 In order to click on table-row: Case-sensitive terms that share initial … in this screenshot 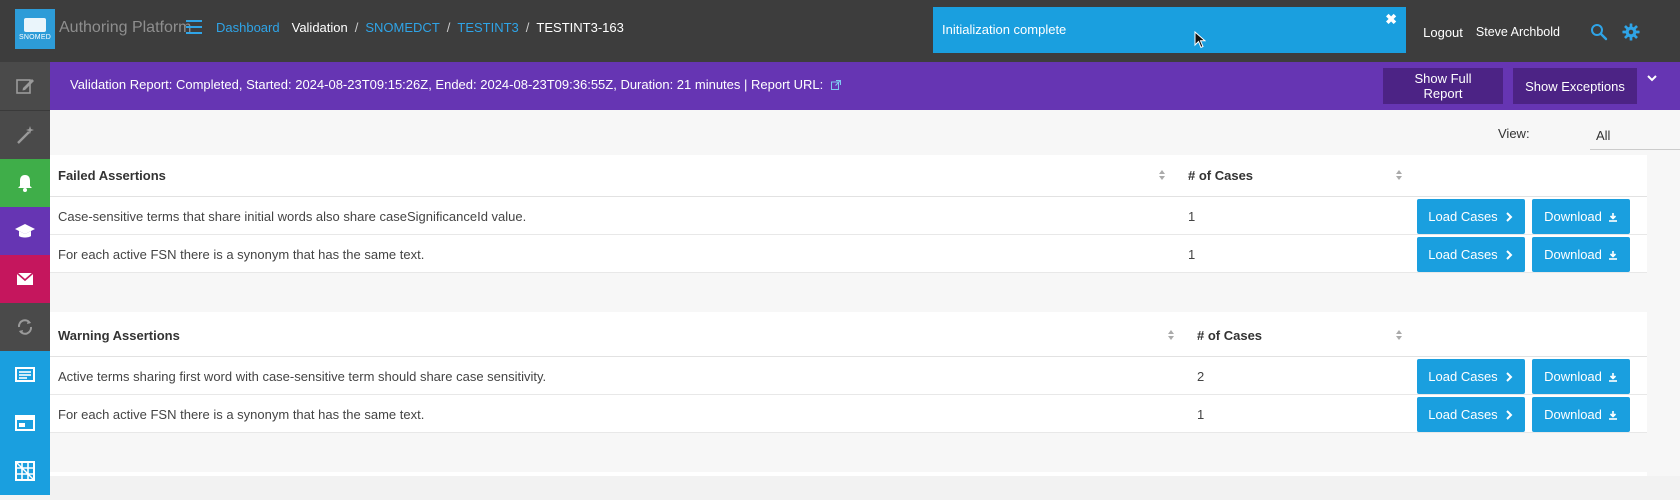, I will do `click(848, 216)`.